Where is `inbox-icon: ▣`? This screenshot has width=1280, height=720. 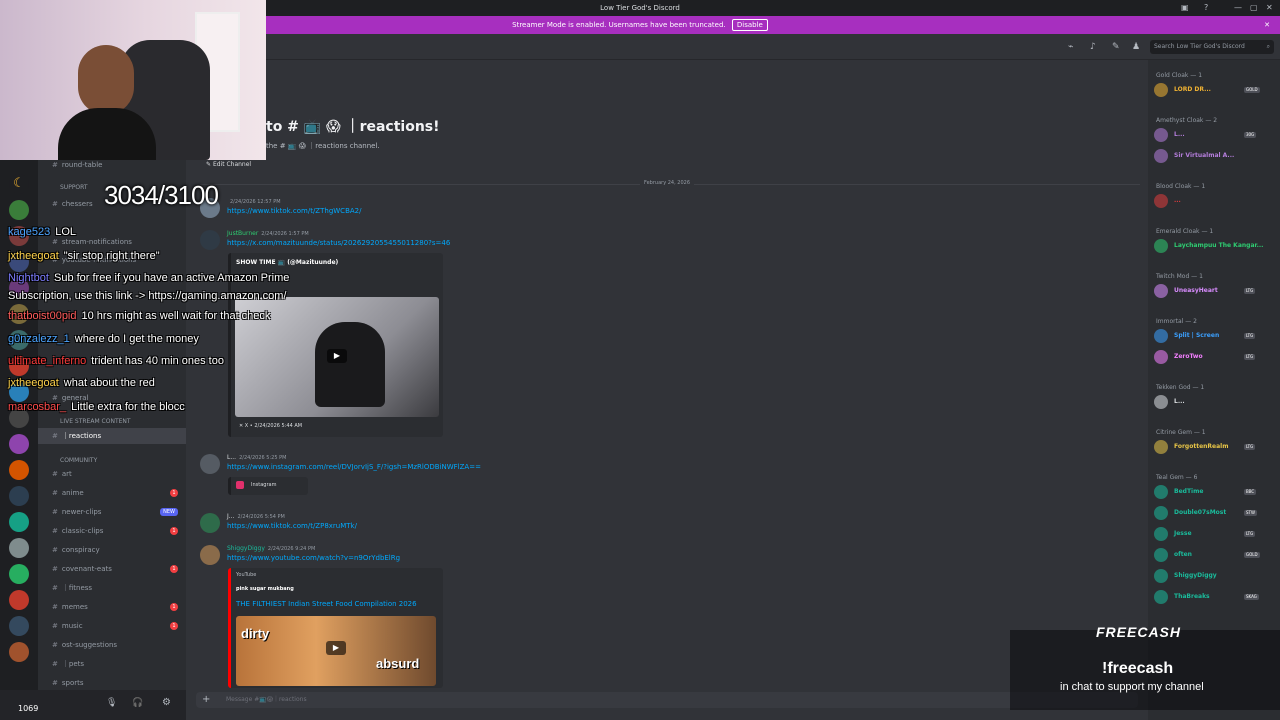 inbox-icon: ▣ is located at coordinates (1185, 7).